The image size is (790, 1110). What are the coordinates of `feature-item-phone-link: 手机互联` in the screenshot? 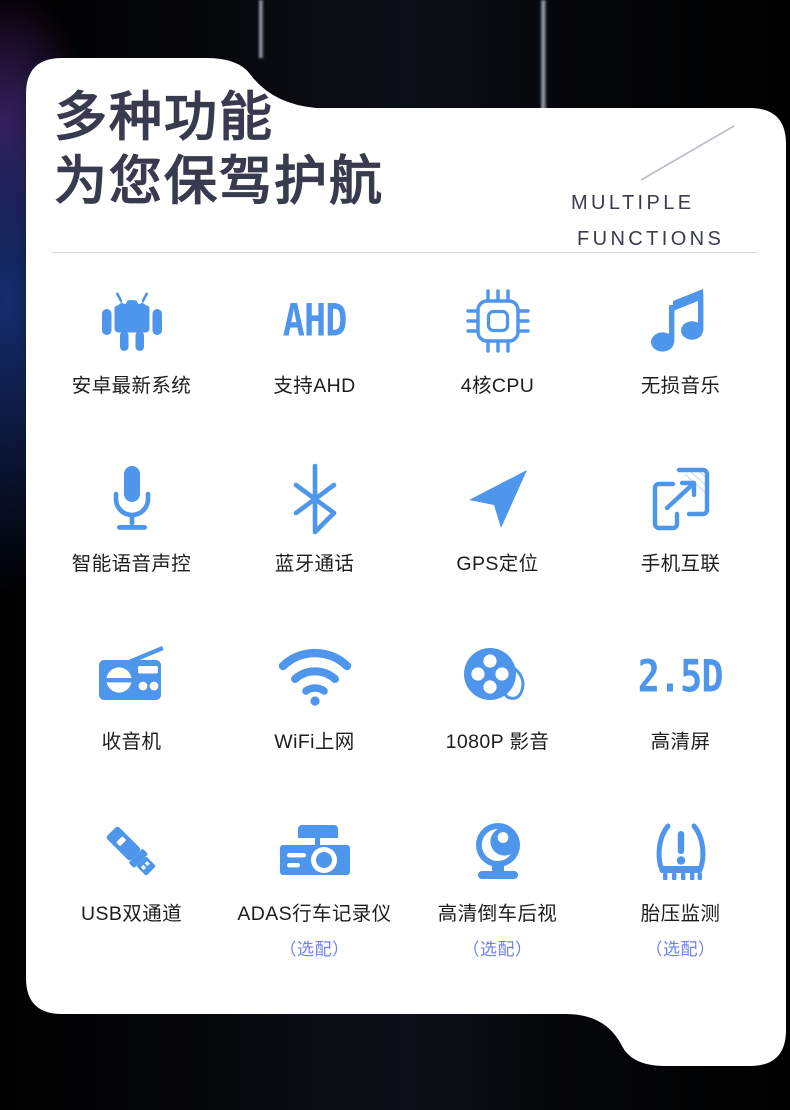 It's located at (680, 542).